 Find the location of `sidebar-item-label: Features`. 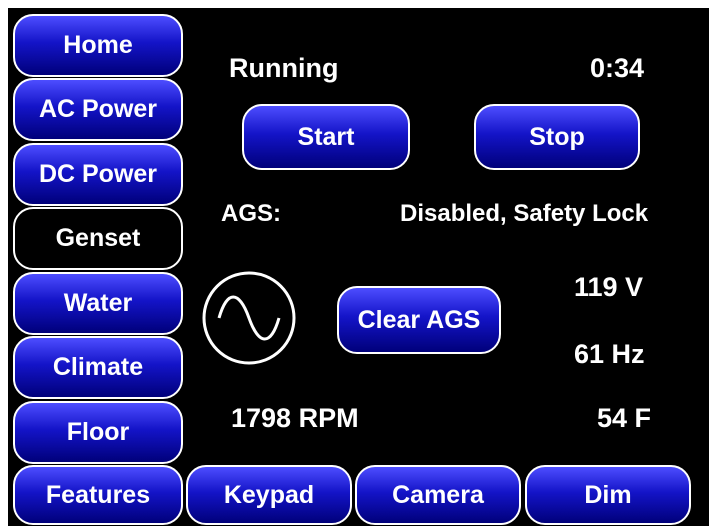

sidebar-item-label: Features is located at coordinates (98, 494).